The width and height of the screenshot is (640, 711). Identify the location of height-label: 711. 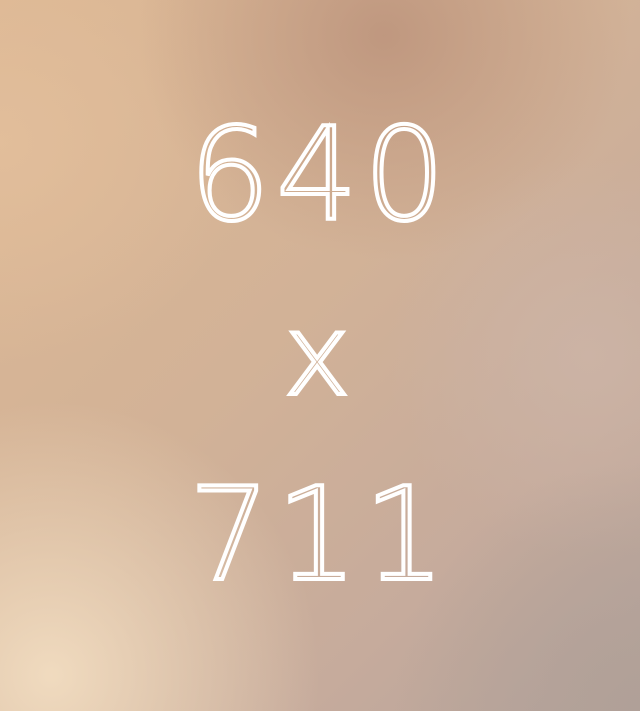
(319, 535).